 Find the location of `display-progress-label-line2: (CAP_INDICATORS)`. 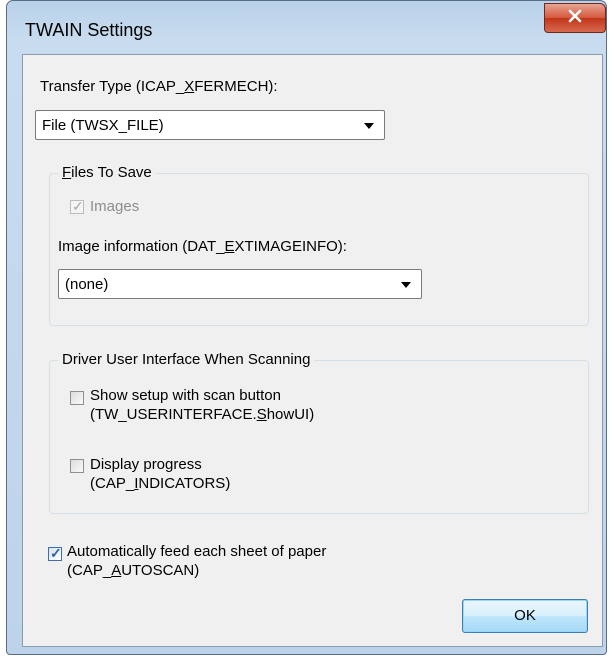

display-progress-label-line2: (CAP_INDICATORS) is located at coordinates (160, 483).